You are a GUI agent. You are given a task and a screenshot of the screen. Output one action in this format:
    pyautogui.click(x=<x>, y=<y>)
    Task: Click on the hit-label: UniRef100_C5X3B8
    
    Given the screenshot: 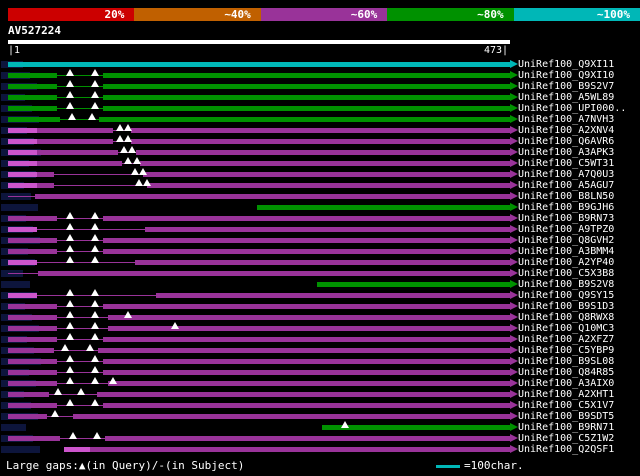 What is the action you would take?
    pyautogui.click(x=566, y=273)
    